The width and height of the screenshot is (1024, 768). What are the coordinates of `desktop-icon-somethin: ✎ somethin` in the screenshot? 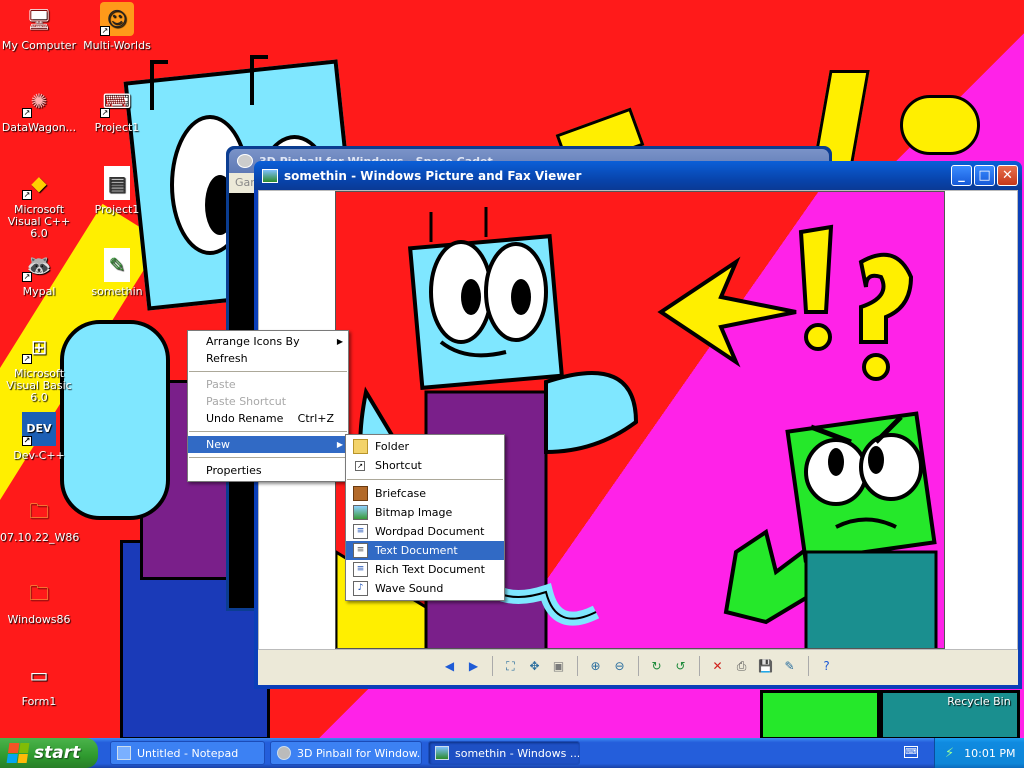 It's located at (117, 273).